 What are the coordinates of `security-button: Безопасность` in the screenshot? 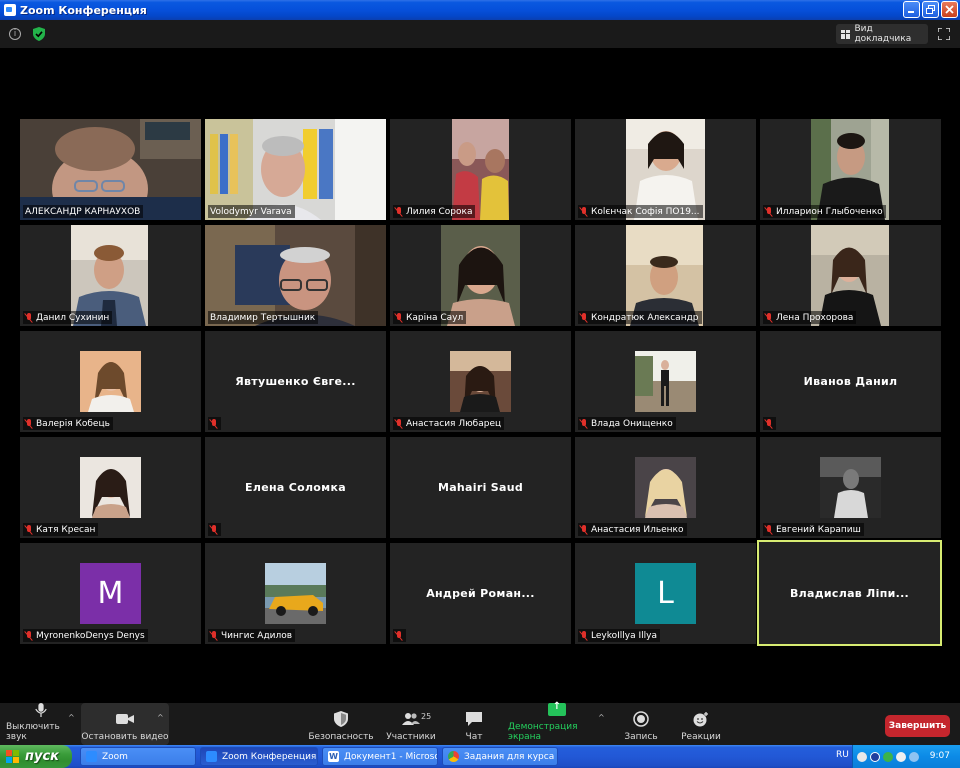 It's located at (341, 724).